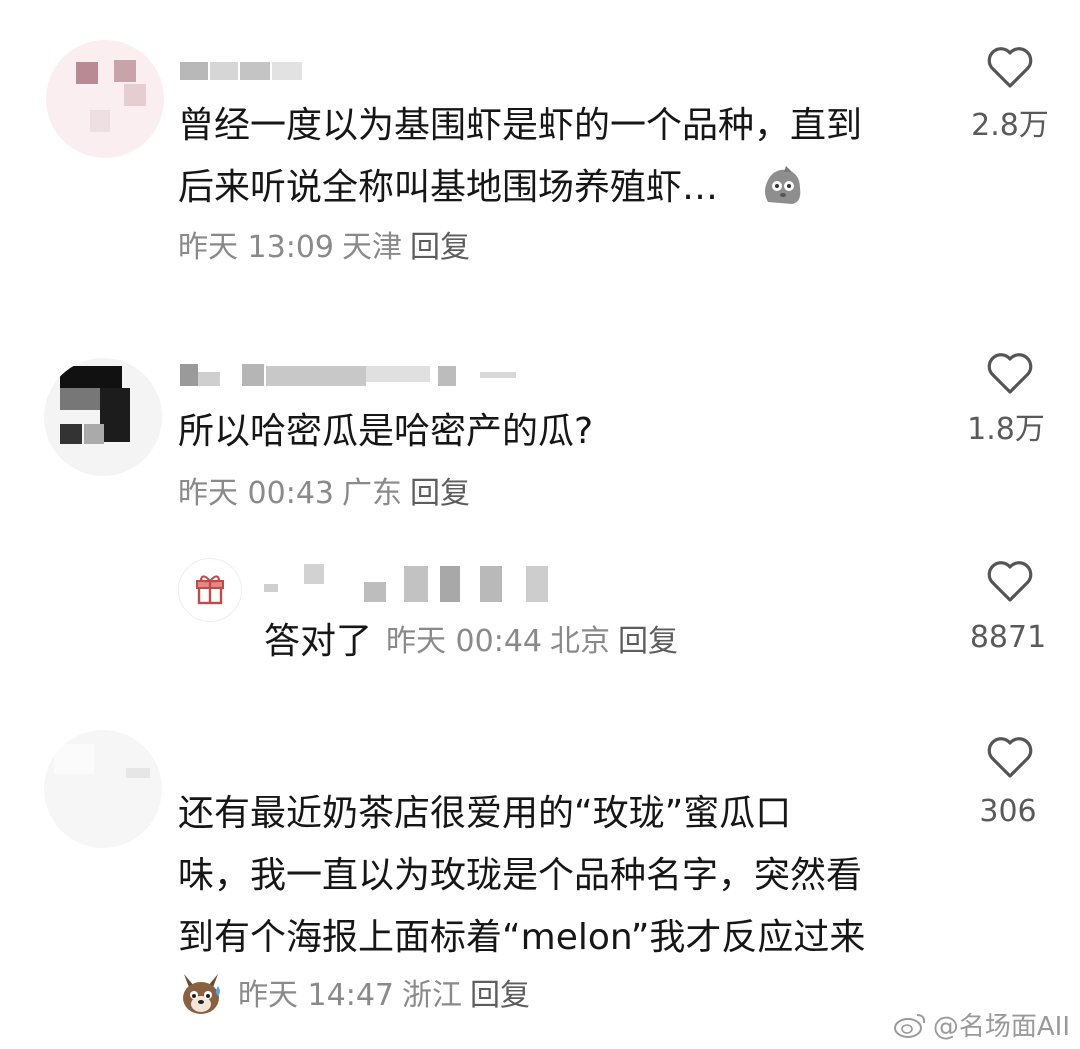 Image resolution: width=1080 pixels, height=1049 pixels. Describe the element at coordinates (1010, 125) in the screenshot. I see `like-count: 2.8万` at that location.